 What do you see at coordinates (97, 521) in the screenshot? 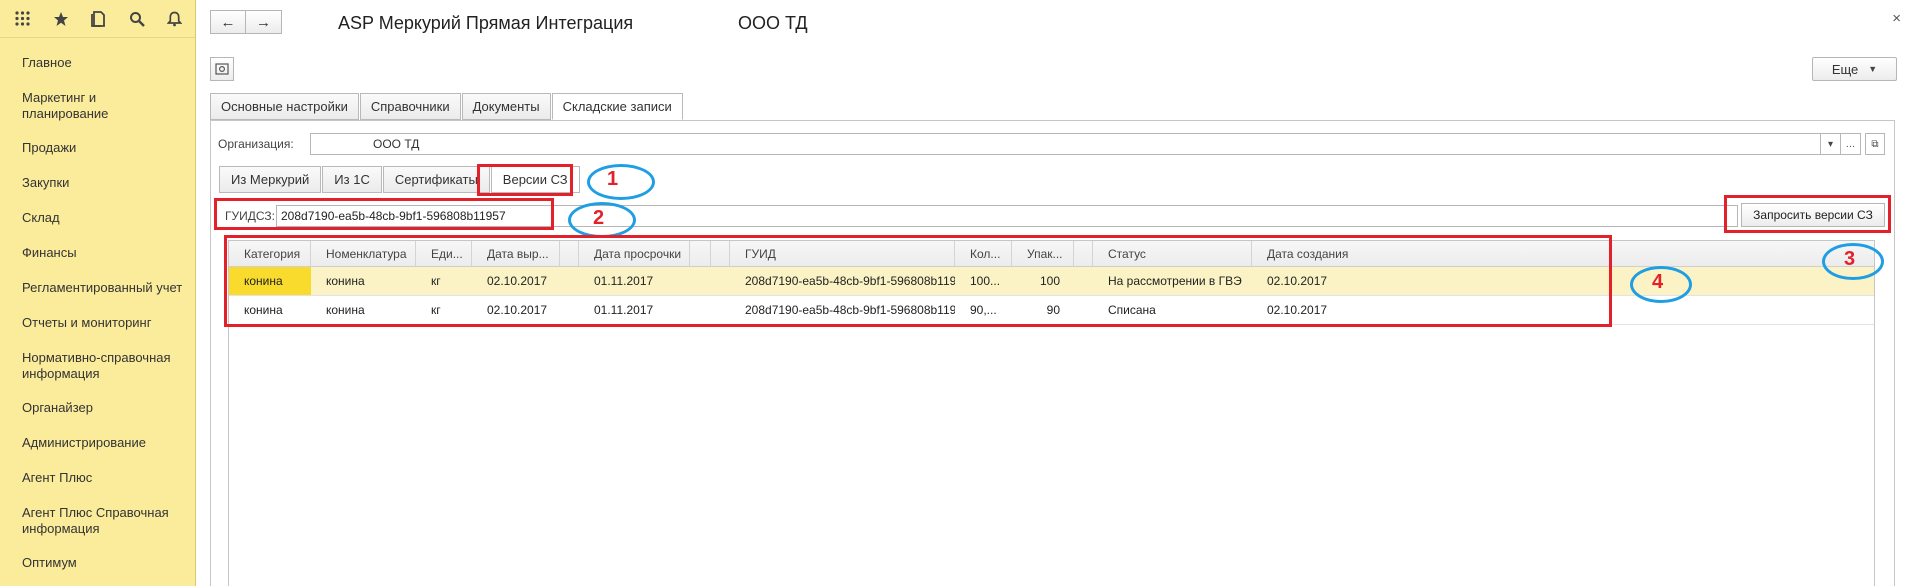
I see `sidebar-item-agent-plus-reference: Агент Плюс Справочная информация` at bounding box center [97, 521].